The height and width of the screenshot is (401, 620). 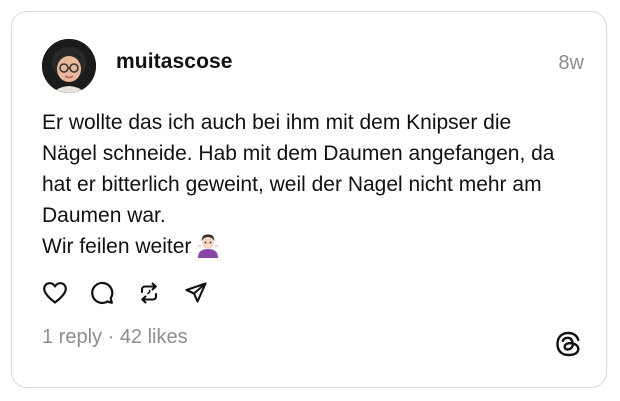 I want to click on avatar, so click(x=69, y=66).